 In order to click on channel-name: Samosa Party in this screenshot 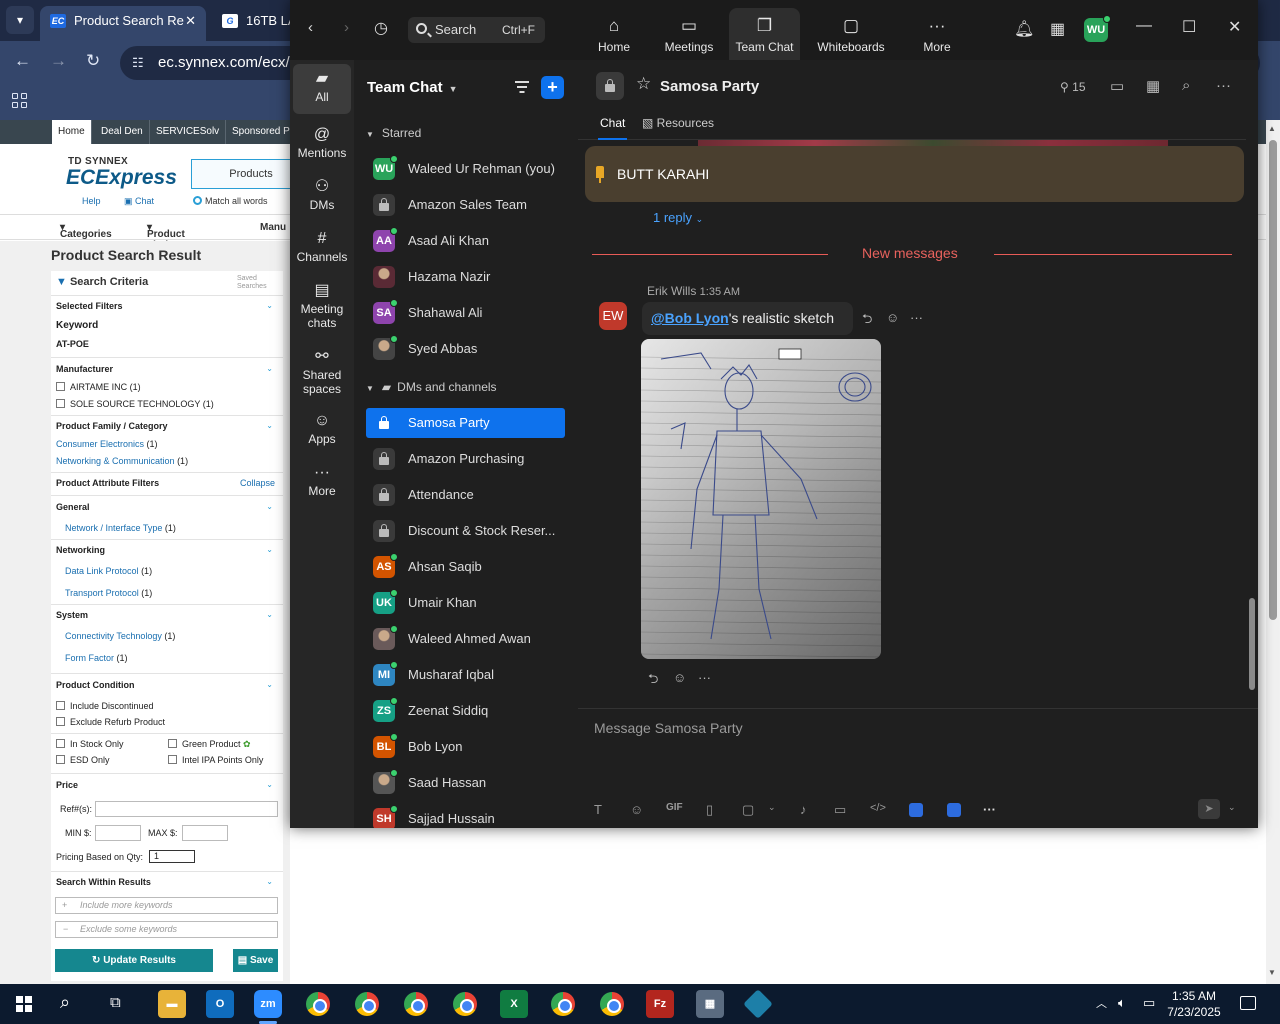, I will do `click(709, 86)`.